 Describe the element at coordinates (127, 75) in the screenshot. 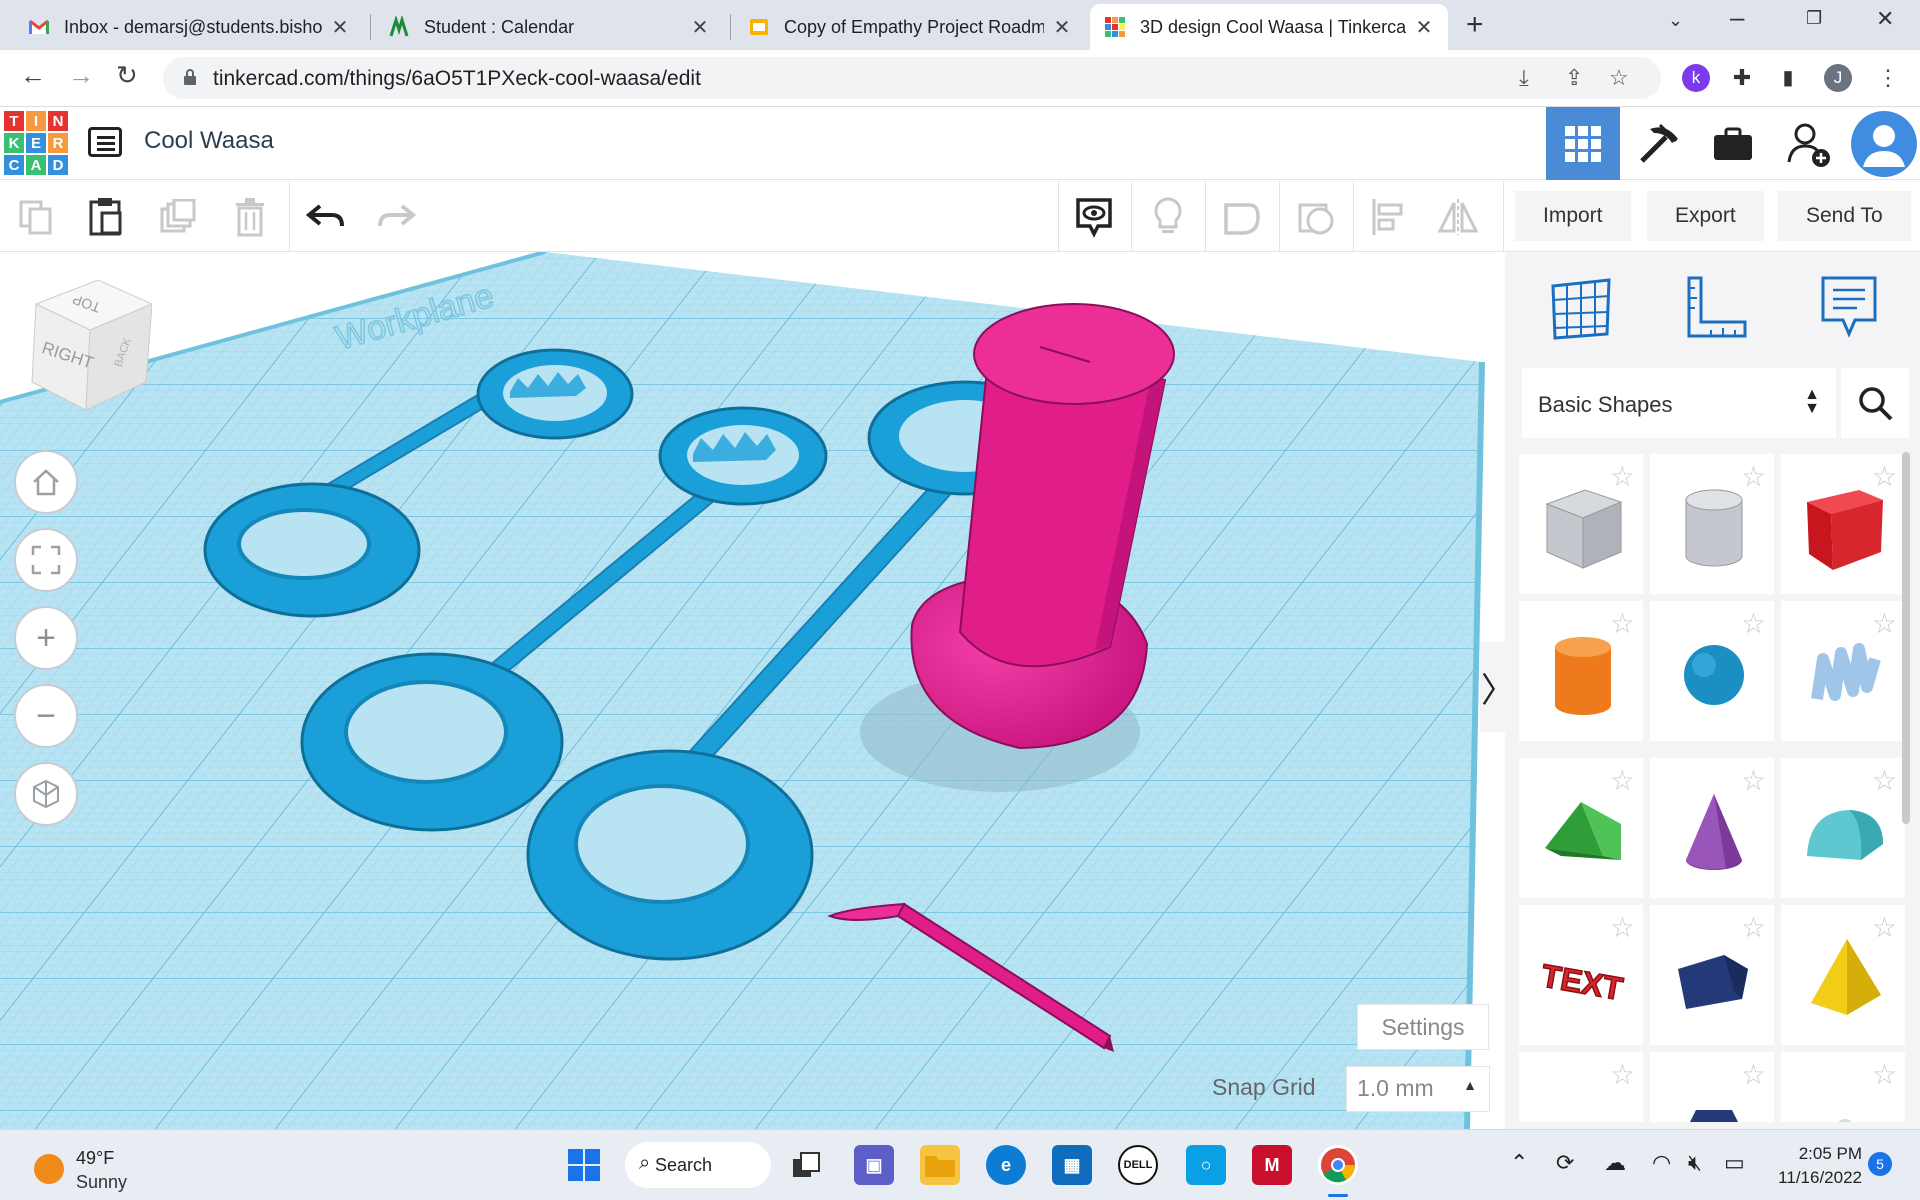

I see `reload-icon: ↻` at that location.